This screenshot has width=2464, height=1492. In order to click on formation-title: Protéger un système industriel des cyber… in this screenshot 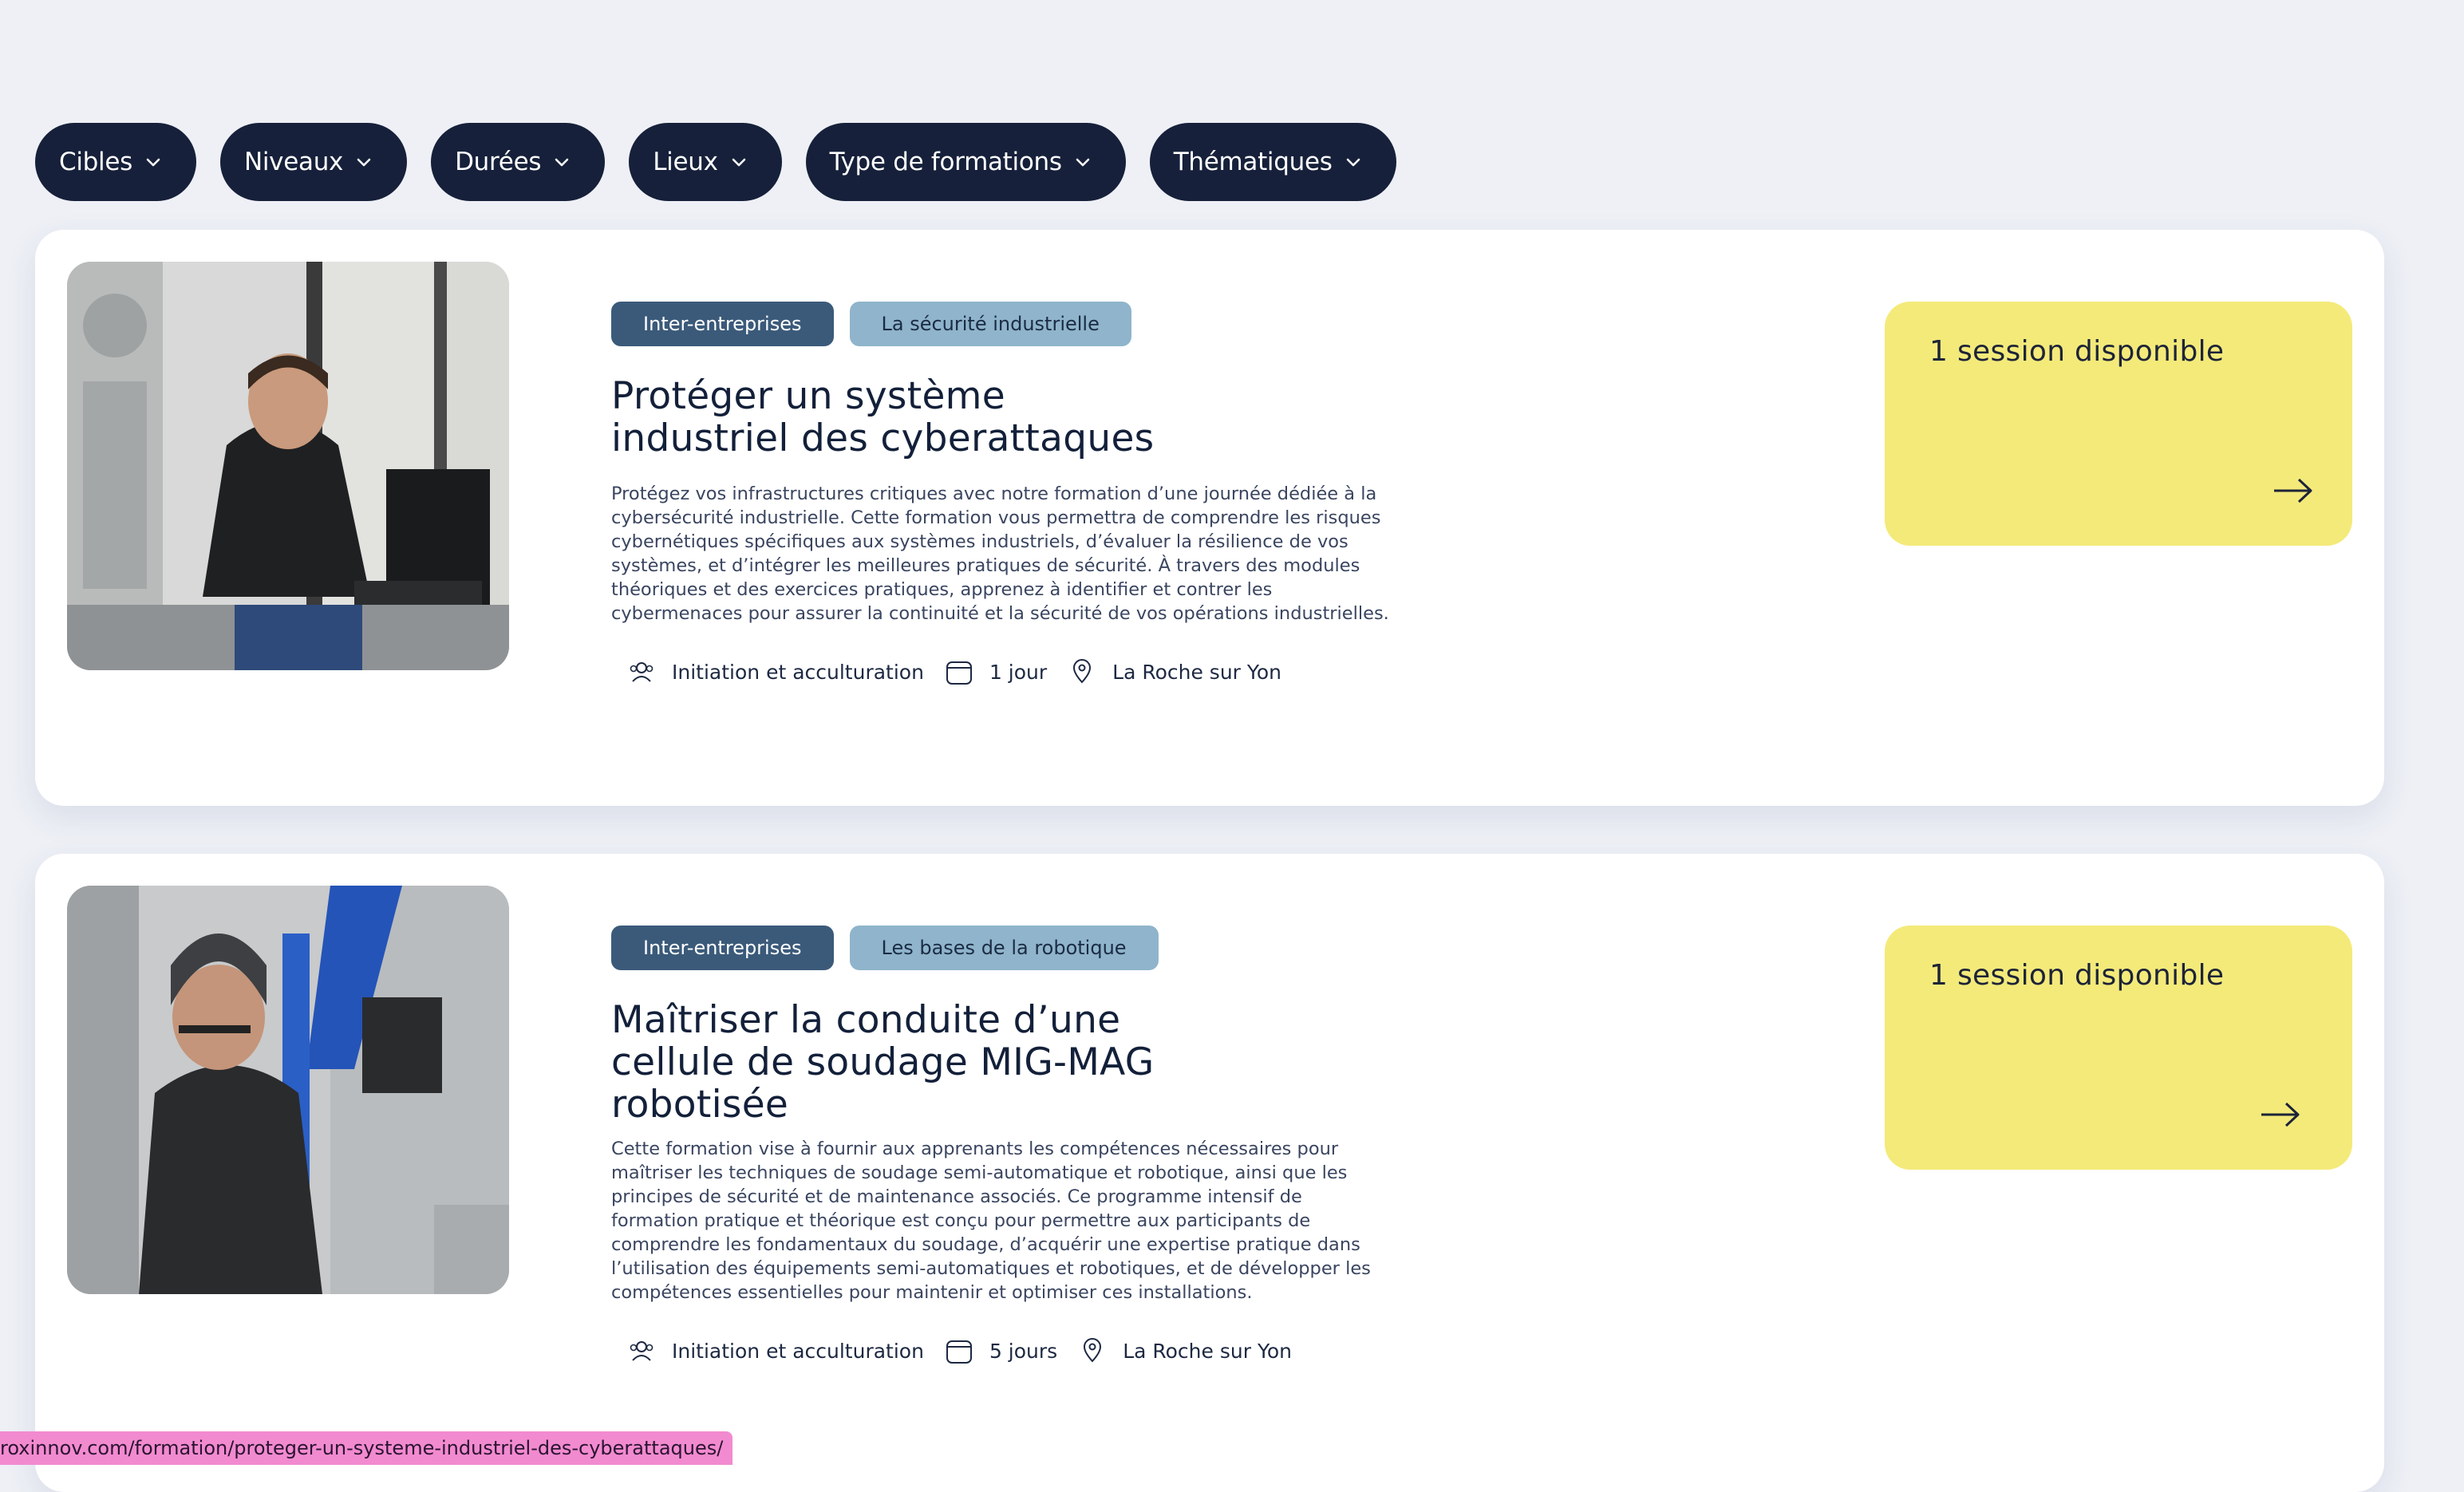, I will do `click(1014, 417)`.